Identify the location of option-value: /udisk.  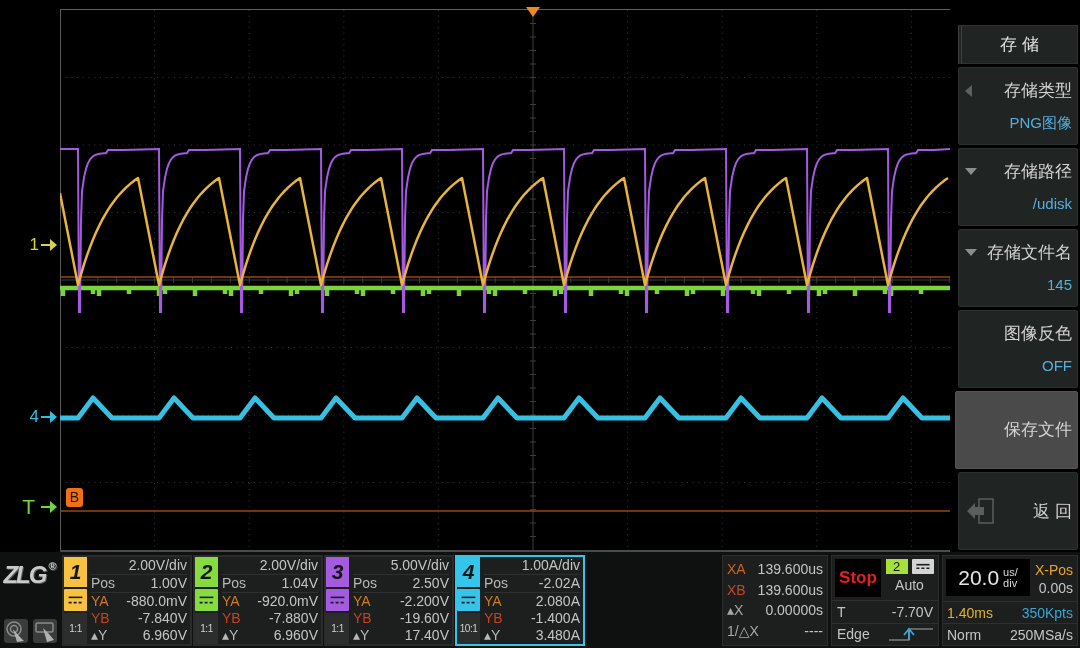
(1051, 203).